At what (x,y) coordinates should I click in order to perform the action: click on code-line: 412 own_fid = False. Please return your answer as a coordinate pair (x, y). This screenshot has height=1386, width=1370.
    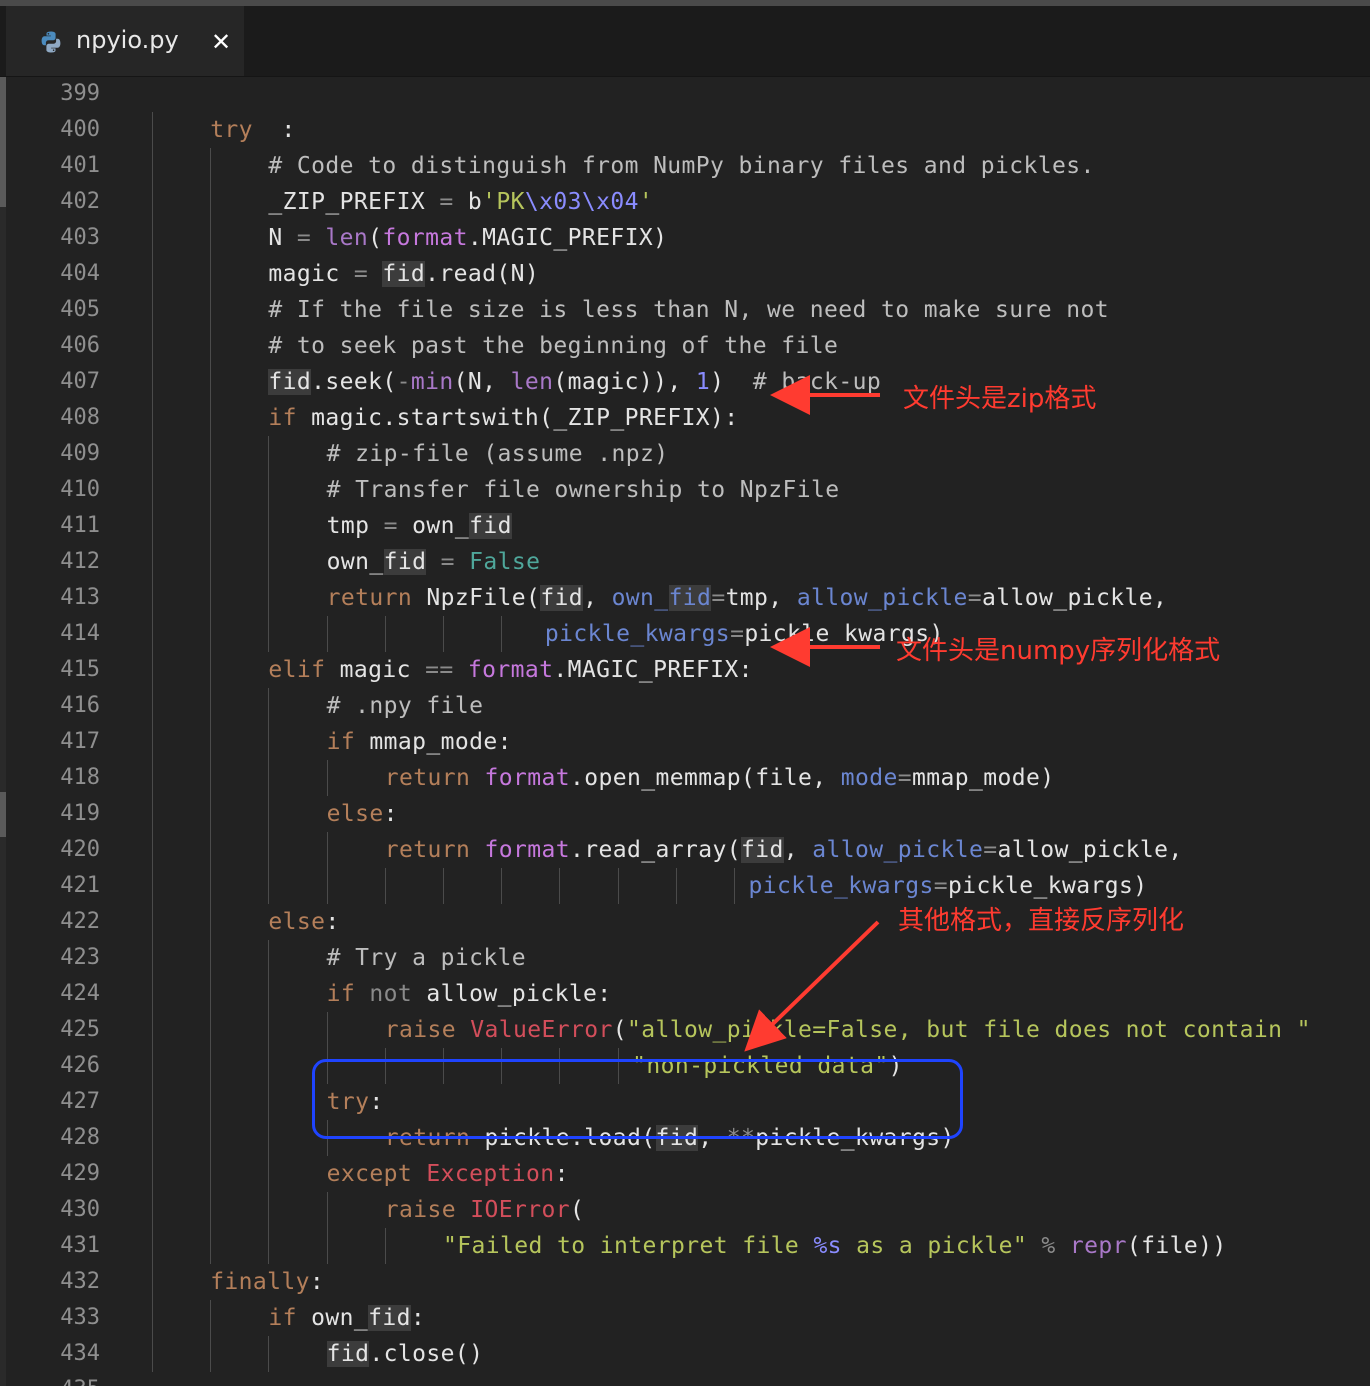
    Looking at the image, I should click on (685, 562).